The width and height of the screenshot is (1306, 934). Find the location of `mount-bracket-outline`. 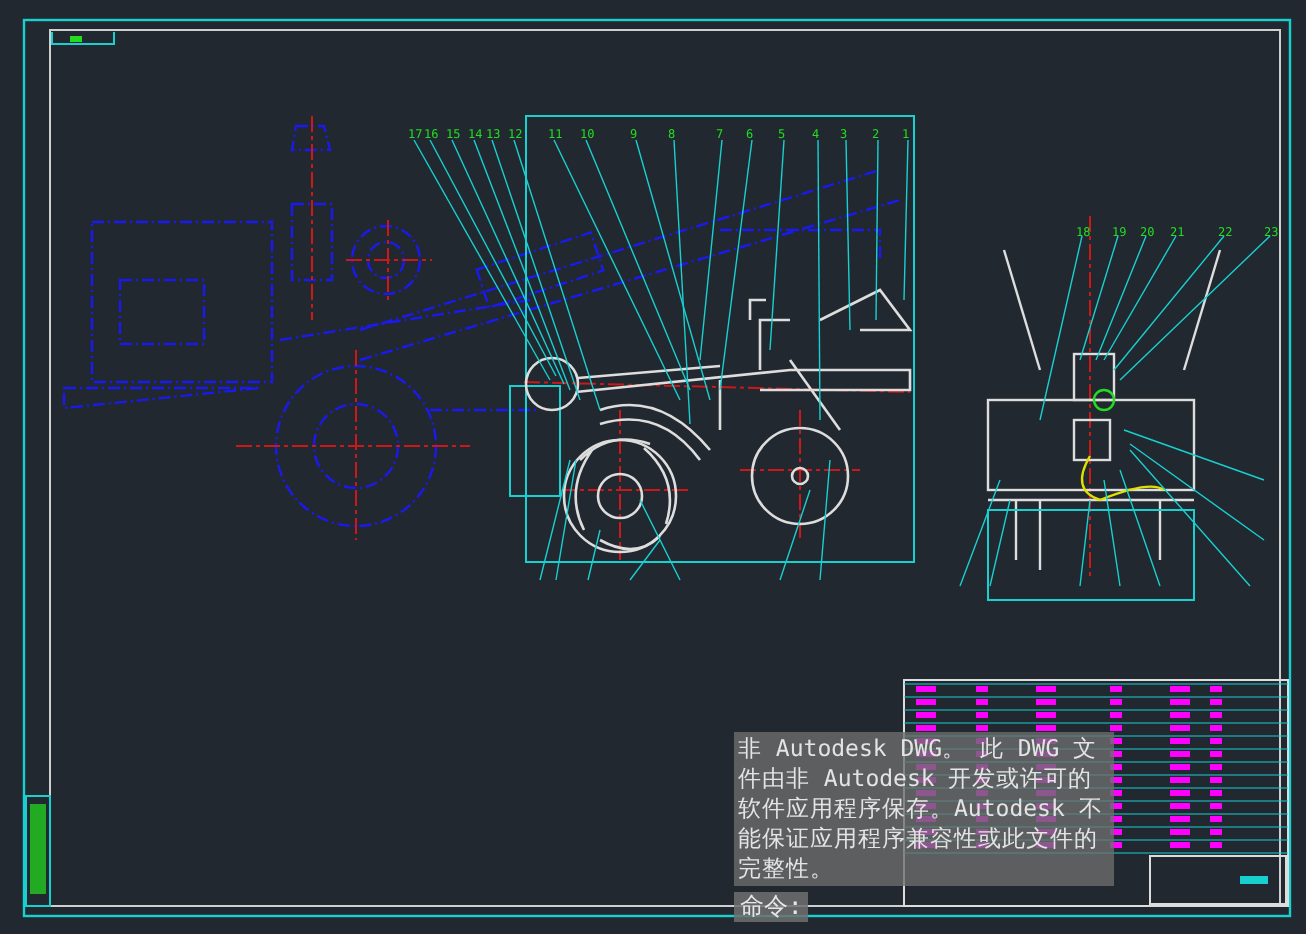

mount-bracket-outline is located at coordinates (535, 441).